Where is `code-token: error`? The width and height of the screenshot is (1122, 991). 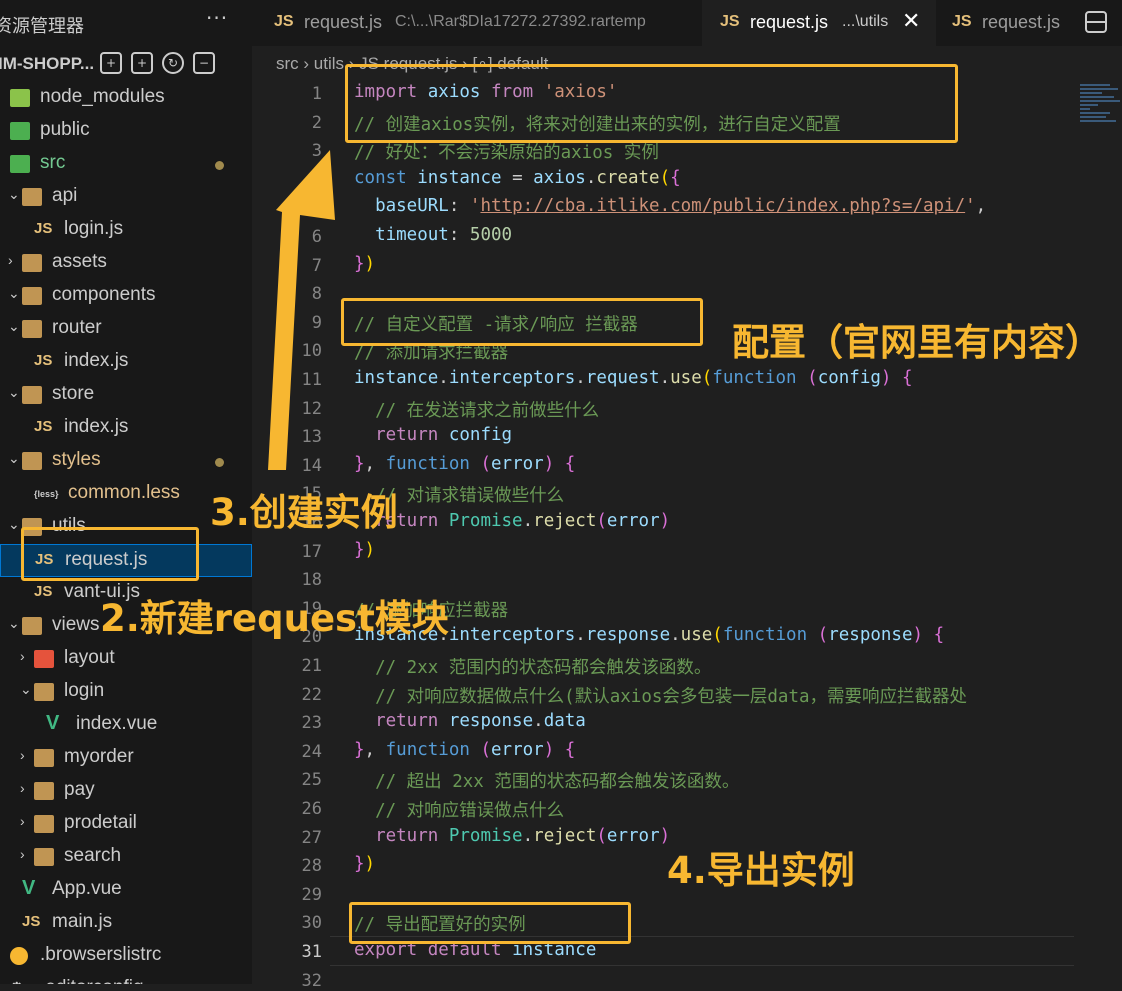
code-token: error is located at coordinates (633, 521).